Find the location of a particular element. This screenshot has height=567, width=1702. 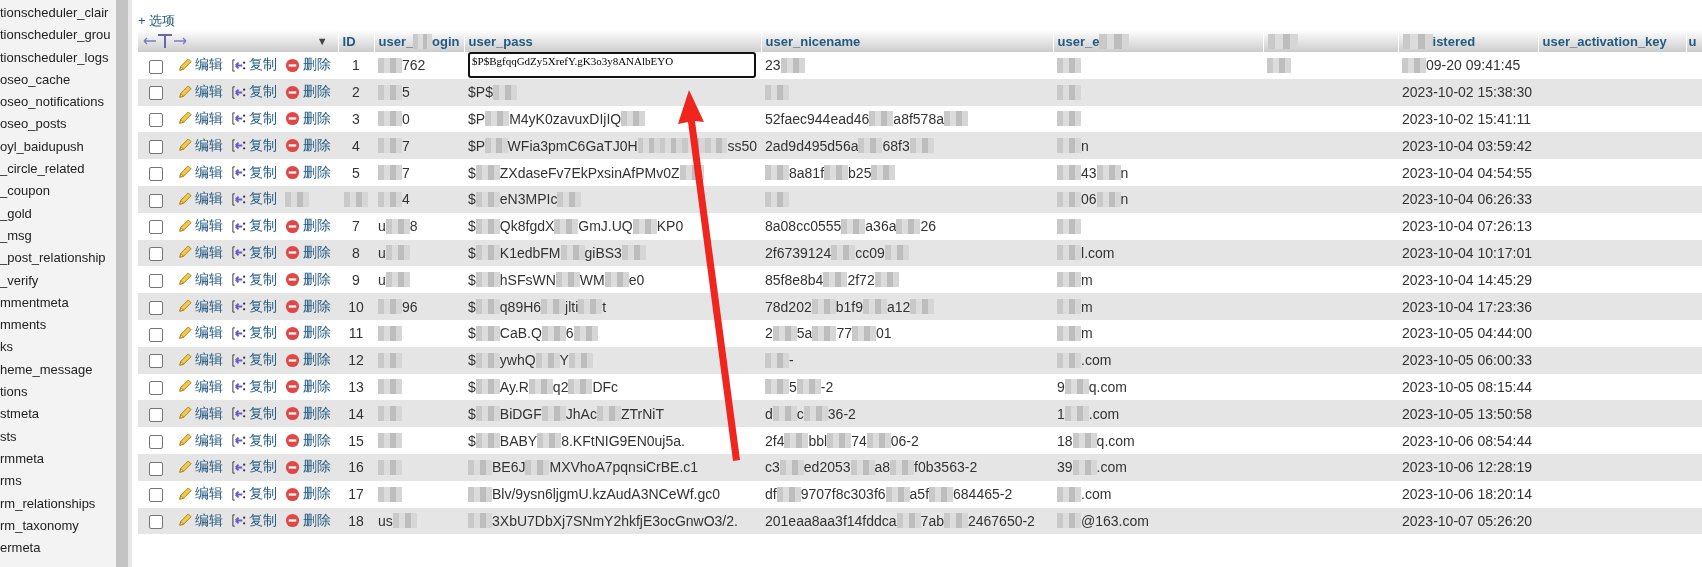

table-link: _coupon is located at coordinates (58, 191).